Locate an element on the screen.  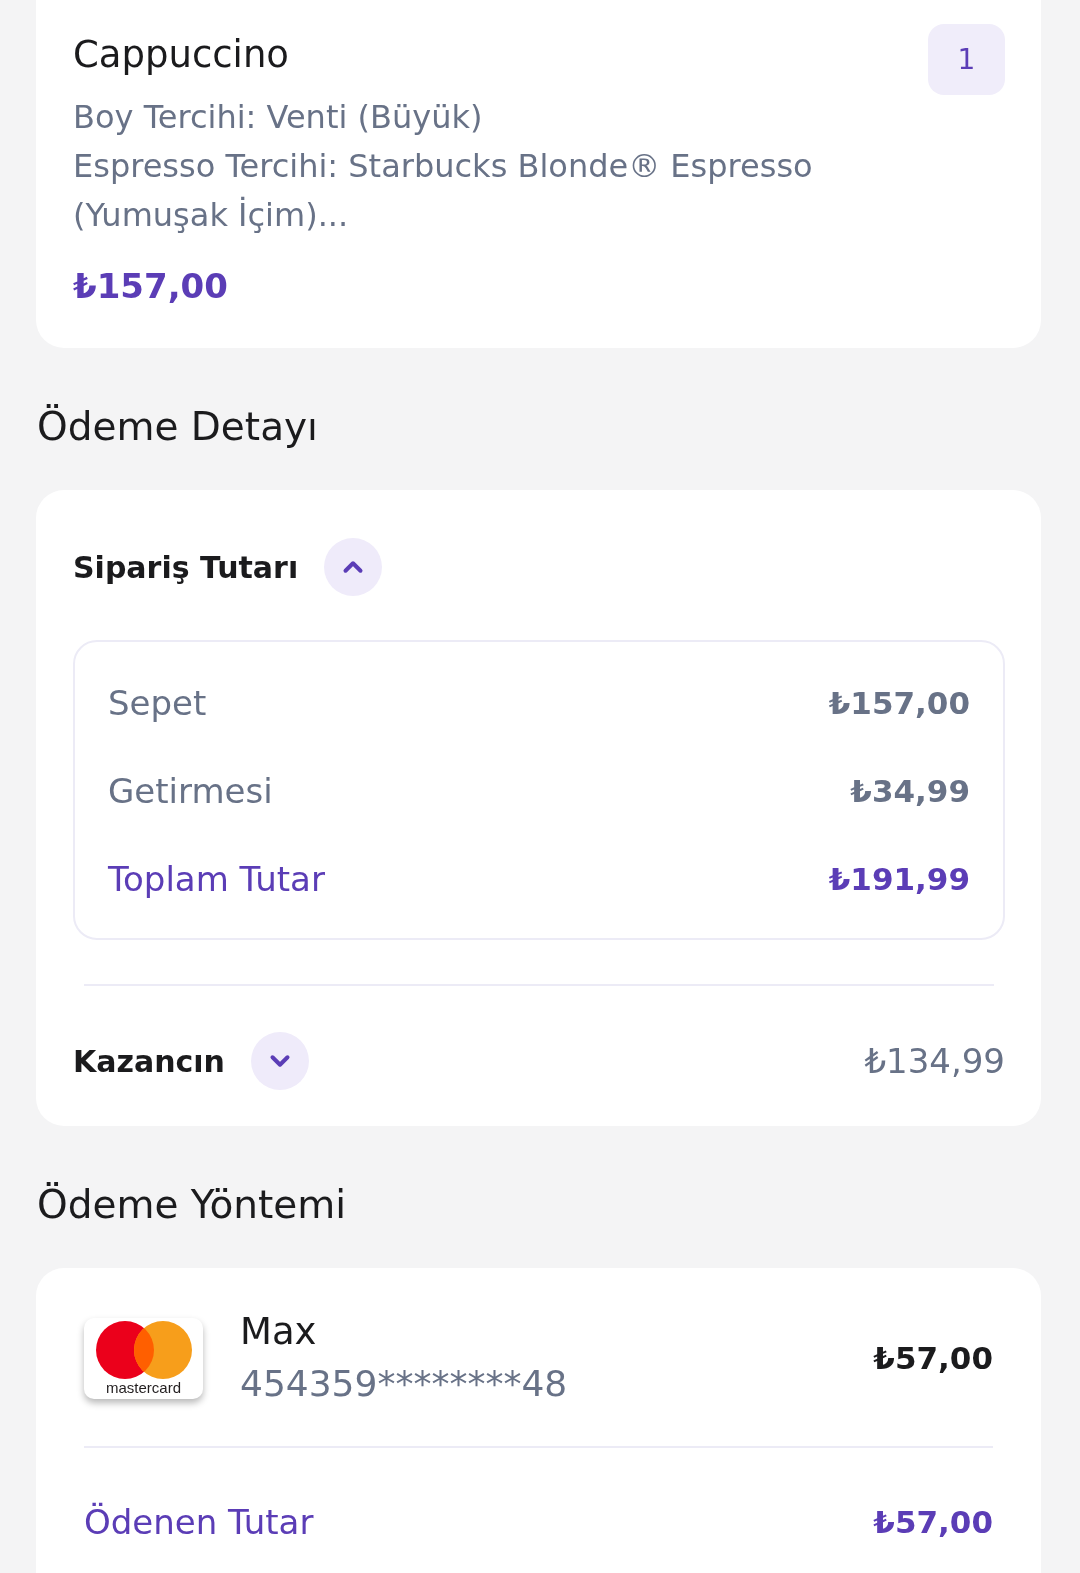
section-heading: Ödeme Detayı is located at coordinates (177, 427).